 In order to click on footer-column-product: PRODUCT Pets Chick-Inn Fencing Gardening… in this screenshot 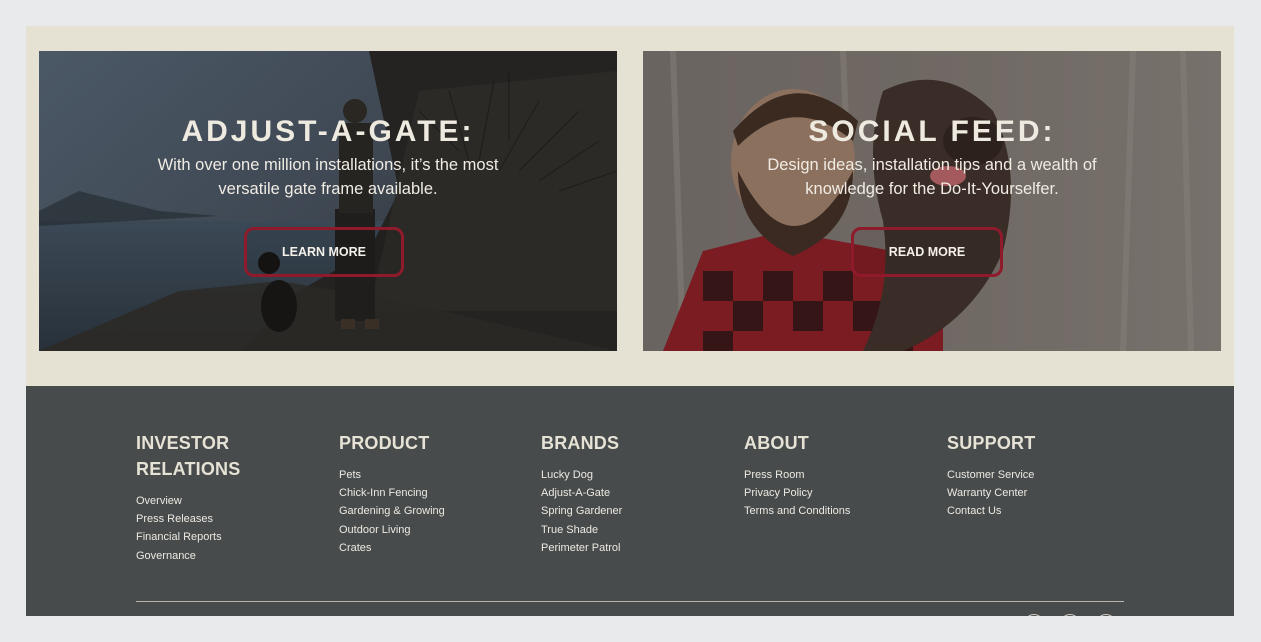, I will do `click(392, 493)`.